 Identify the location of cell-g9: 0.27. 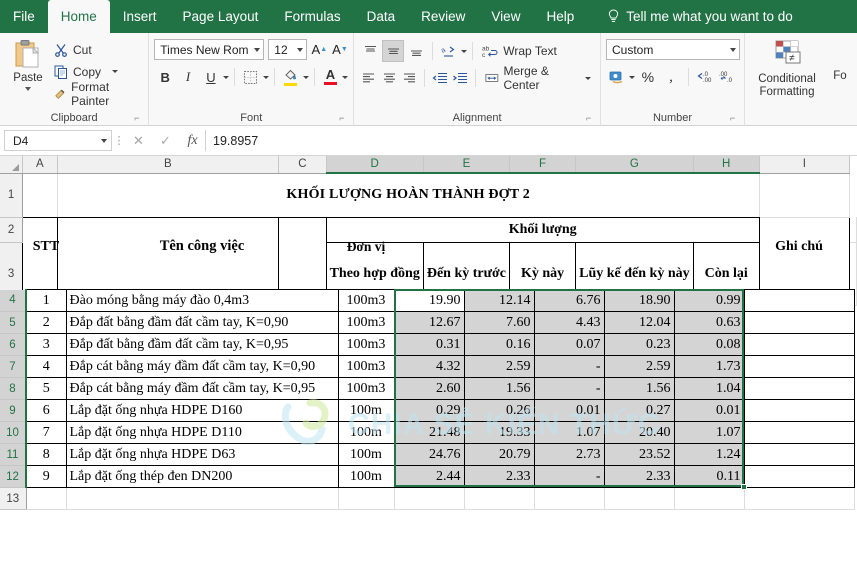
(639, 410).